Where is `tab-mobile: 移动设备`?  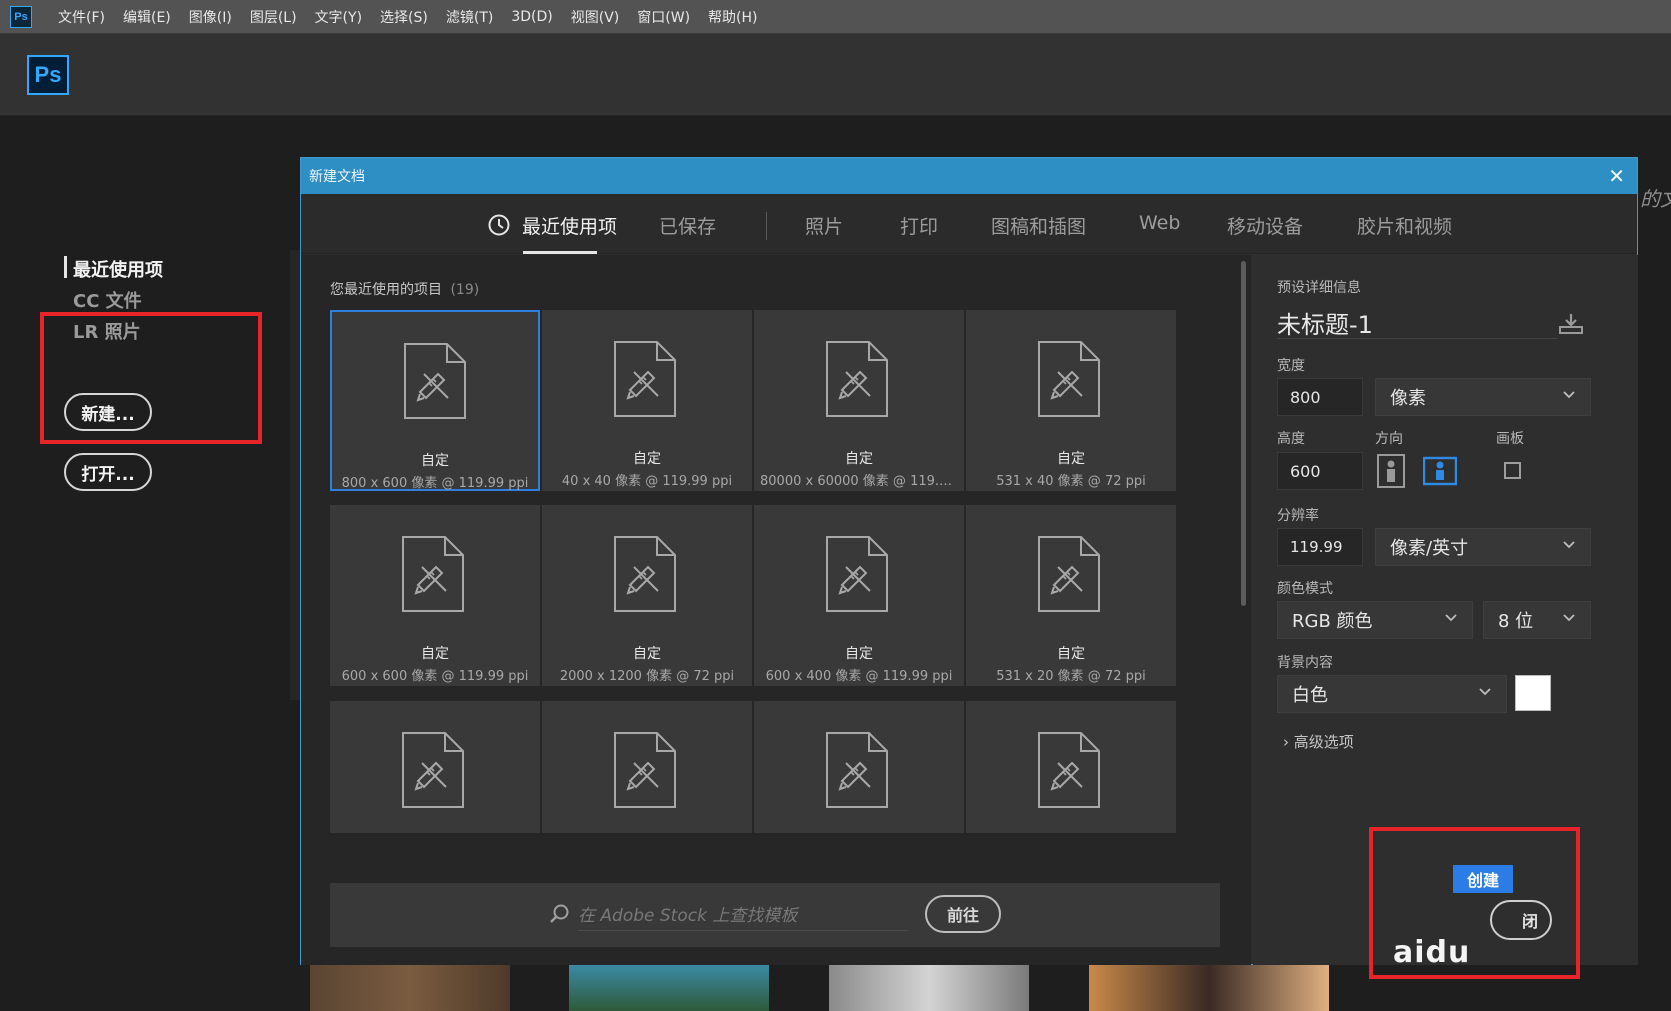
tab-mobile: 移动设备 is located at coordinates (1265, 225).